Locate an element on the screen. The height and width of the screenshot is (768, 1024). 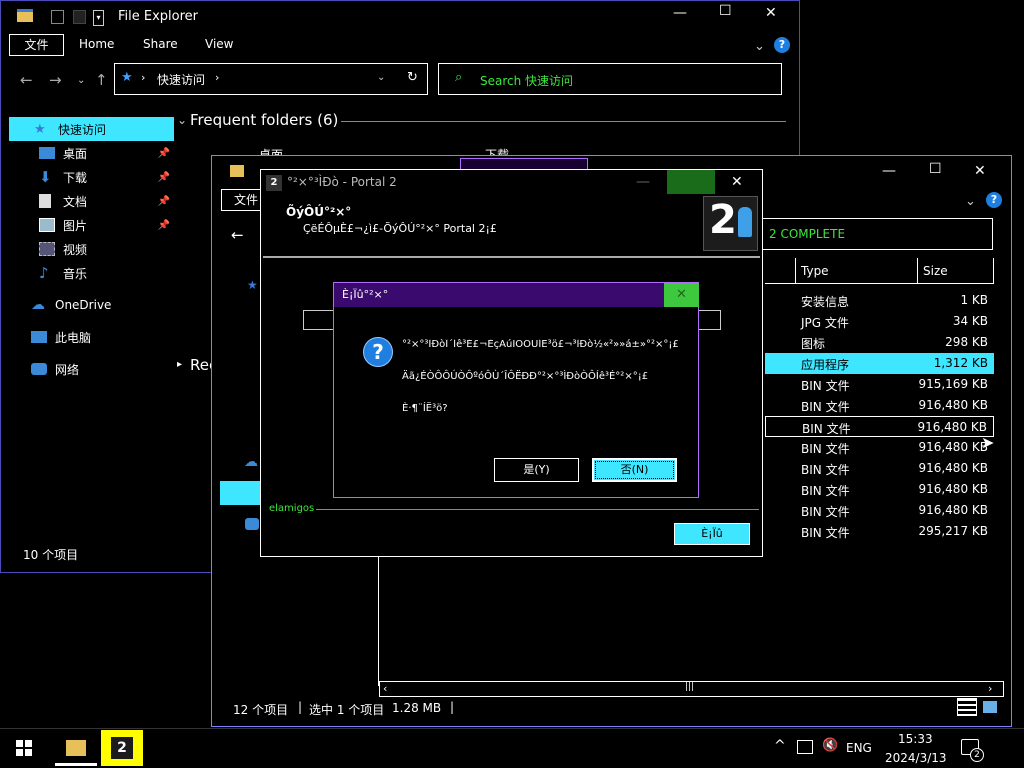
column-header-size: Size is located at coordinates (935, 271).